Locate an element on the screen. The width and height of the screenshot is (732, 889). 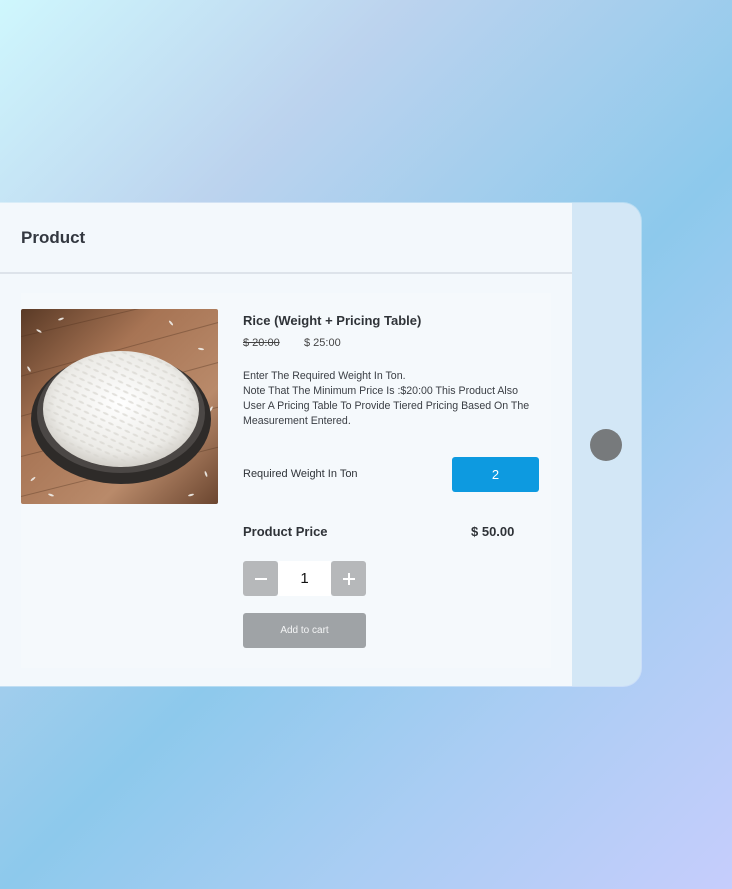
product-price-label: Product Price is located at coordinates (285, 531).